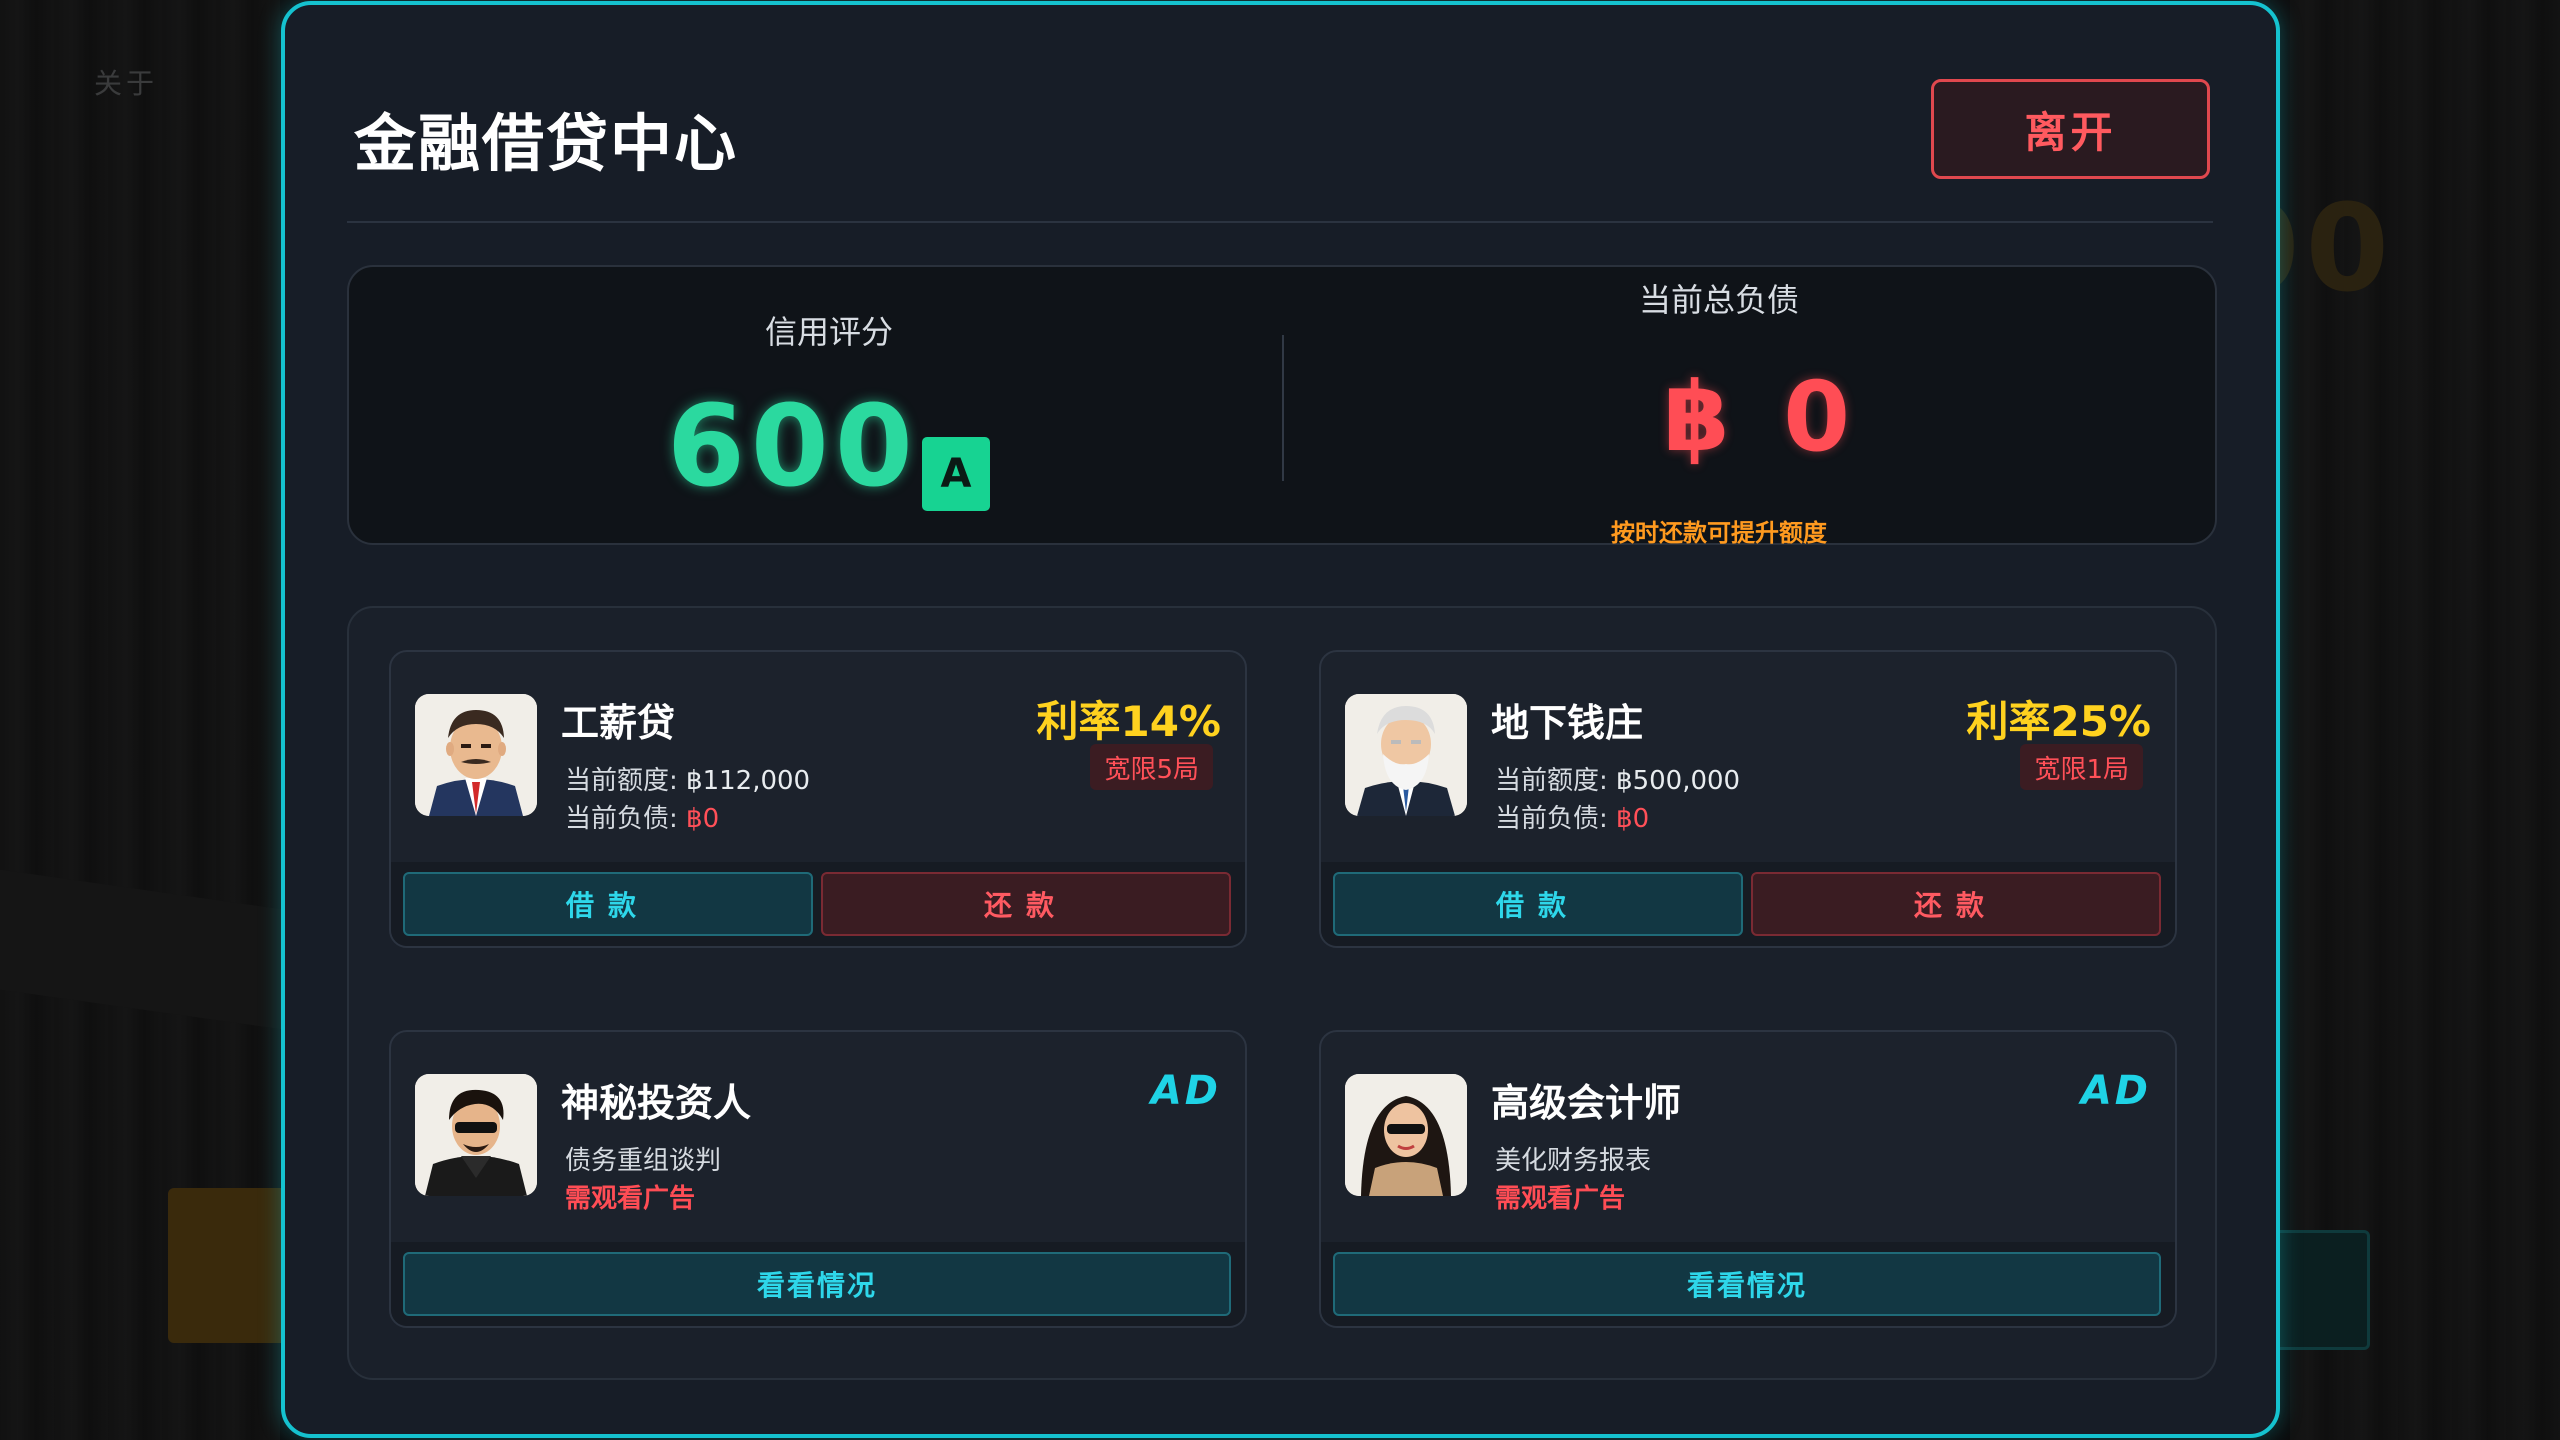 This screenshot has height=1440, width=2560. What do you see at coordinates (1280, 222) in the screenshot?
I see `header-divider` at bounding box center [1280, 222].